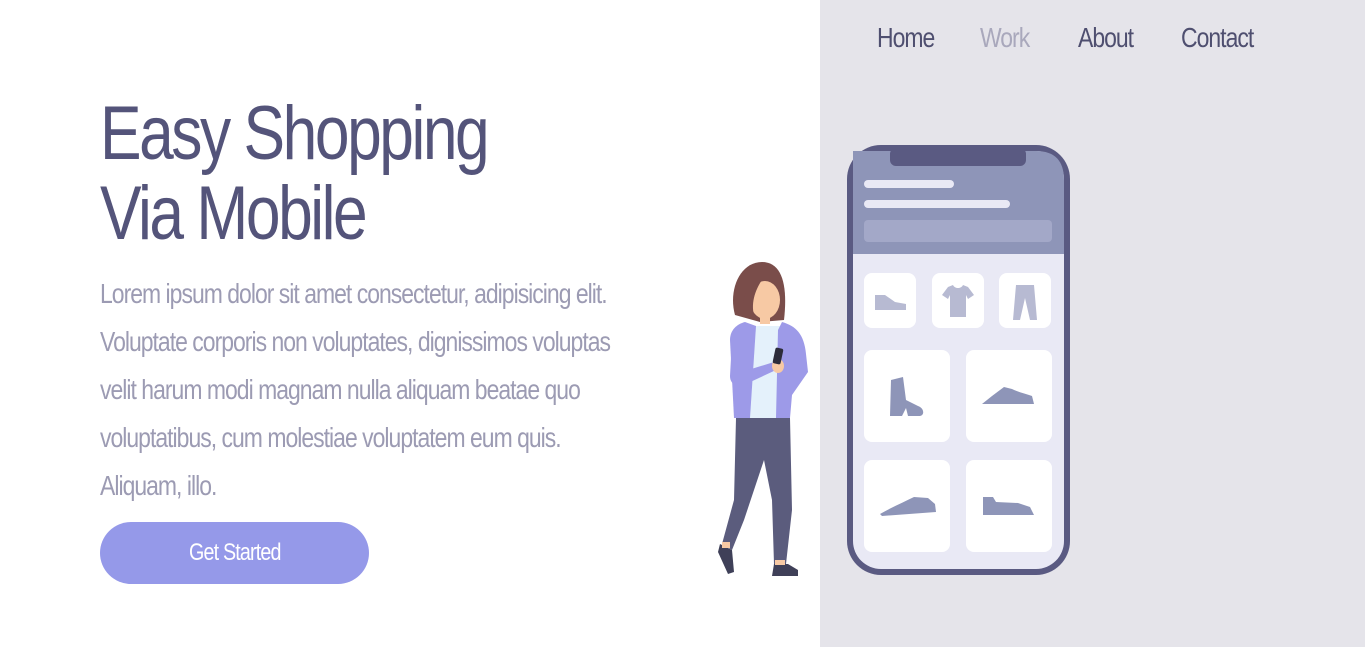 The image size is (1365, 647). Describe the element at coordinates (906, 38) in the screenshot. I see `nav-home: Home` at that location.